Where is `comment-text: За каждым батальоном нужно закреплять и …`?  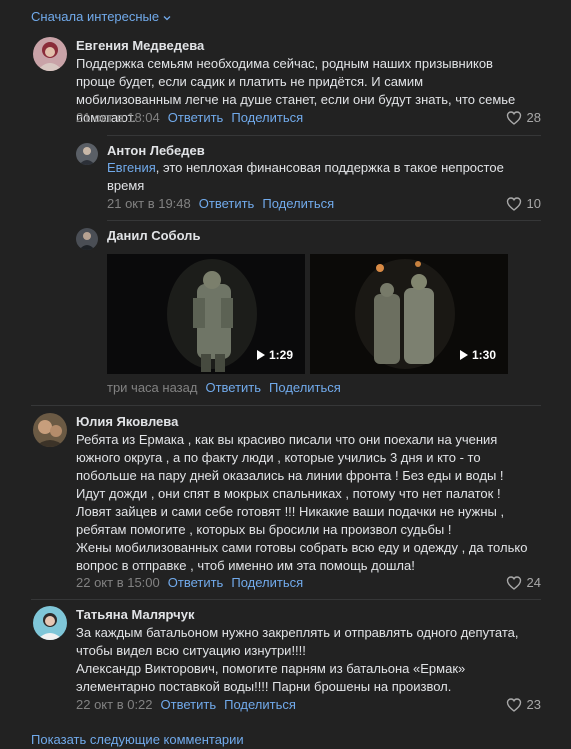
comment-text: За каждым батальоном нужно закреплять и … is located at coordinates (297, 659).